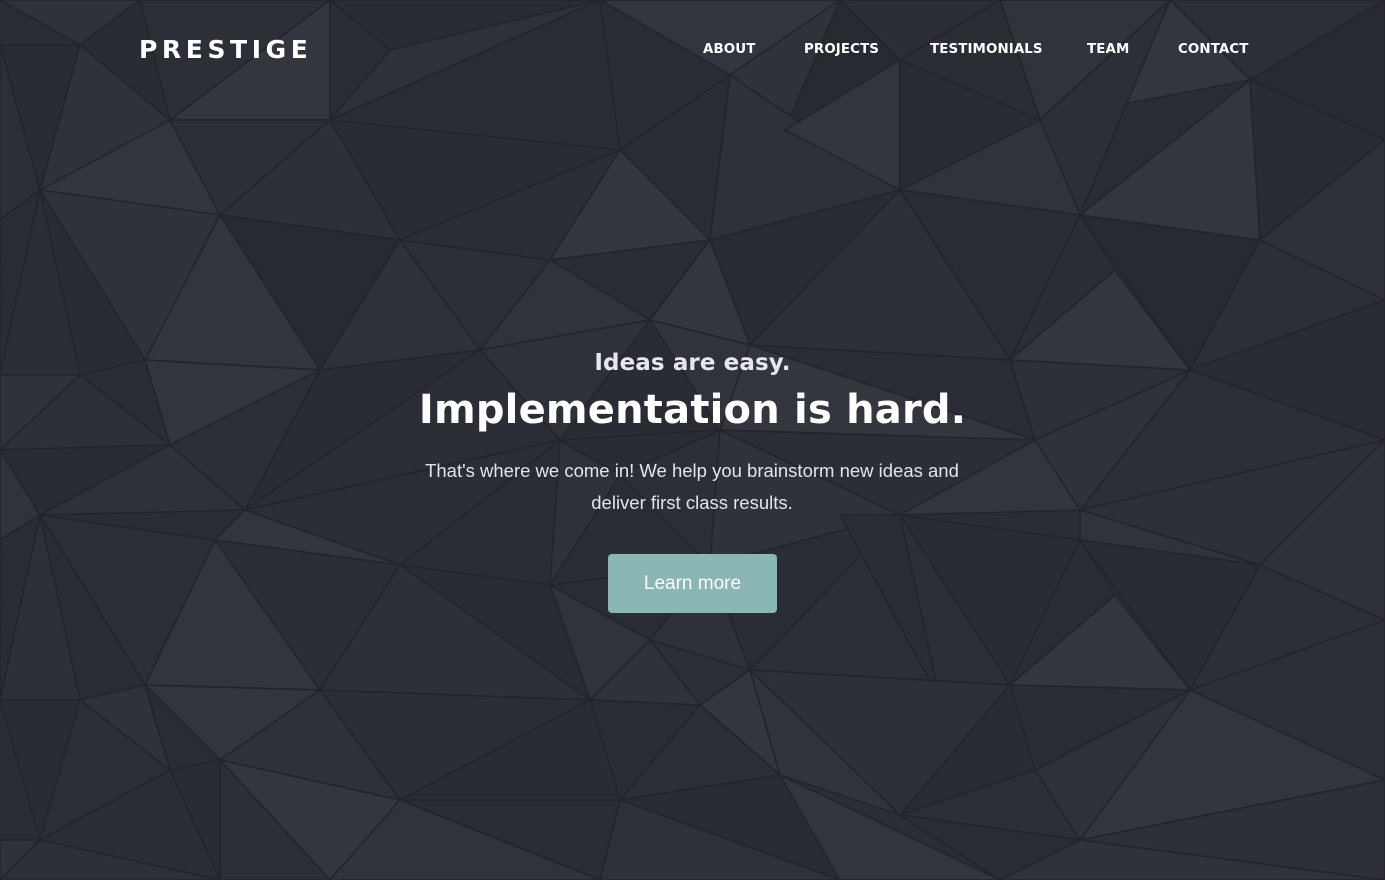  I want to click on nav-item-testimonials: TESTIMONIALS, so click(986, 50).